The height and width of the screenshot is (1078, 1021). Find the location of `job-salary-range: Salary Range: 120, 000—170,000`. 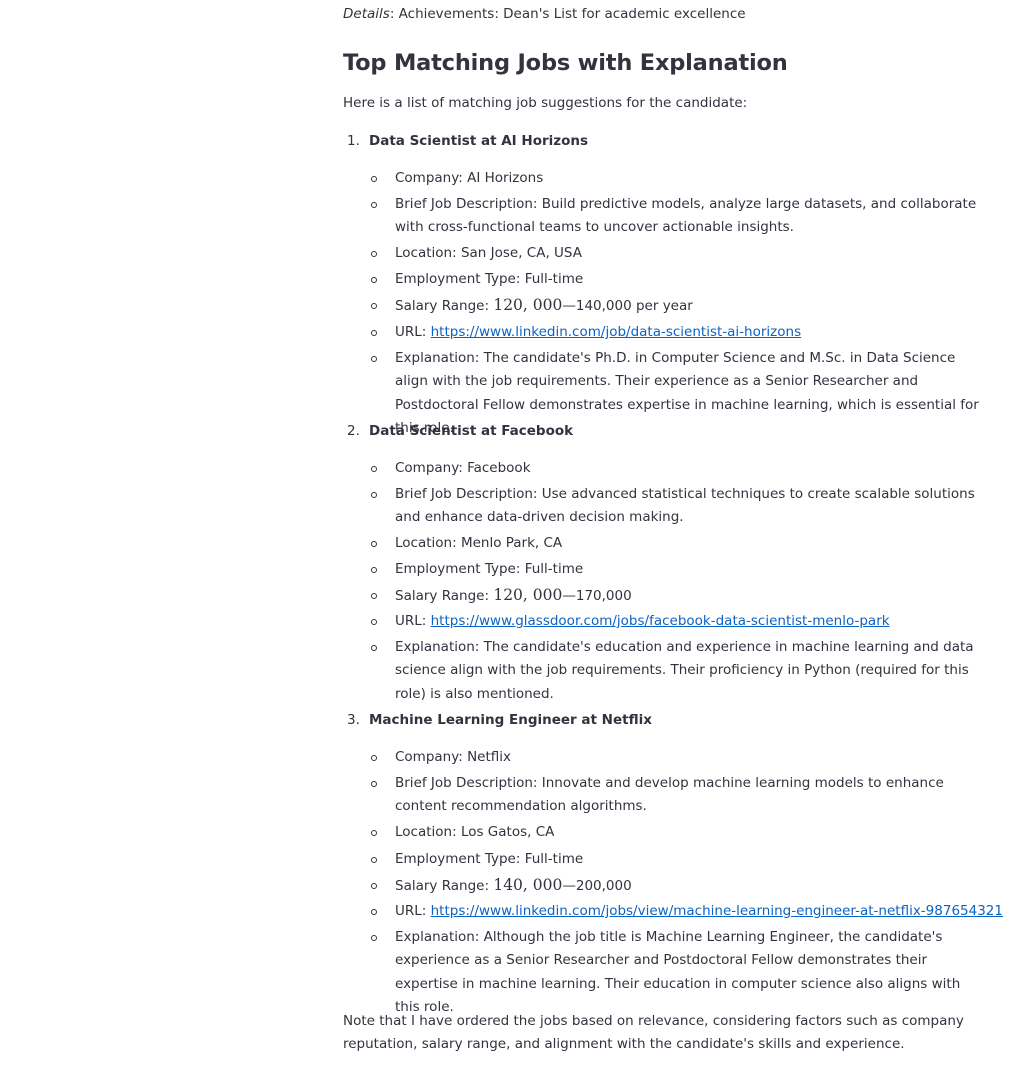

job-salary-range: Salary Range: 120, 000—170,000 is located at coordinates (676, 596).